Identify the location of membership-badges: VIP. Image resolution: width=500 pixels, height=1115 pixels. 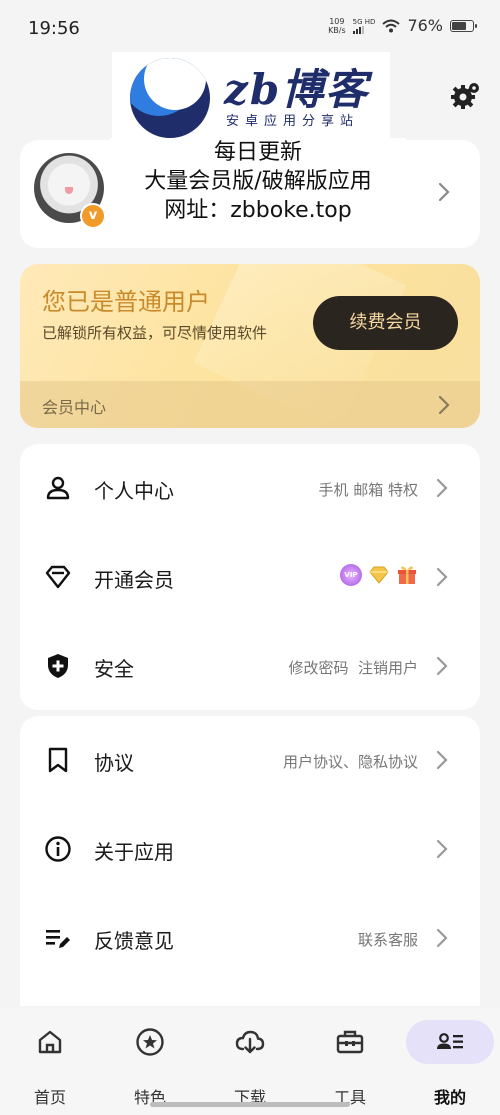
(379, 575).